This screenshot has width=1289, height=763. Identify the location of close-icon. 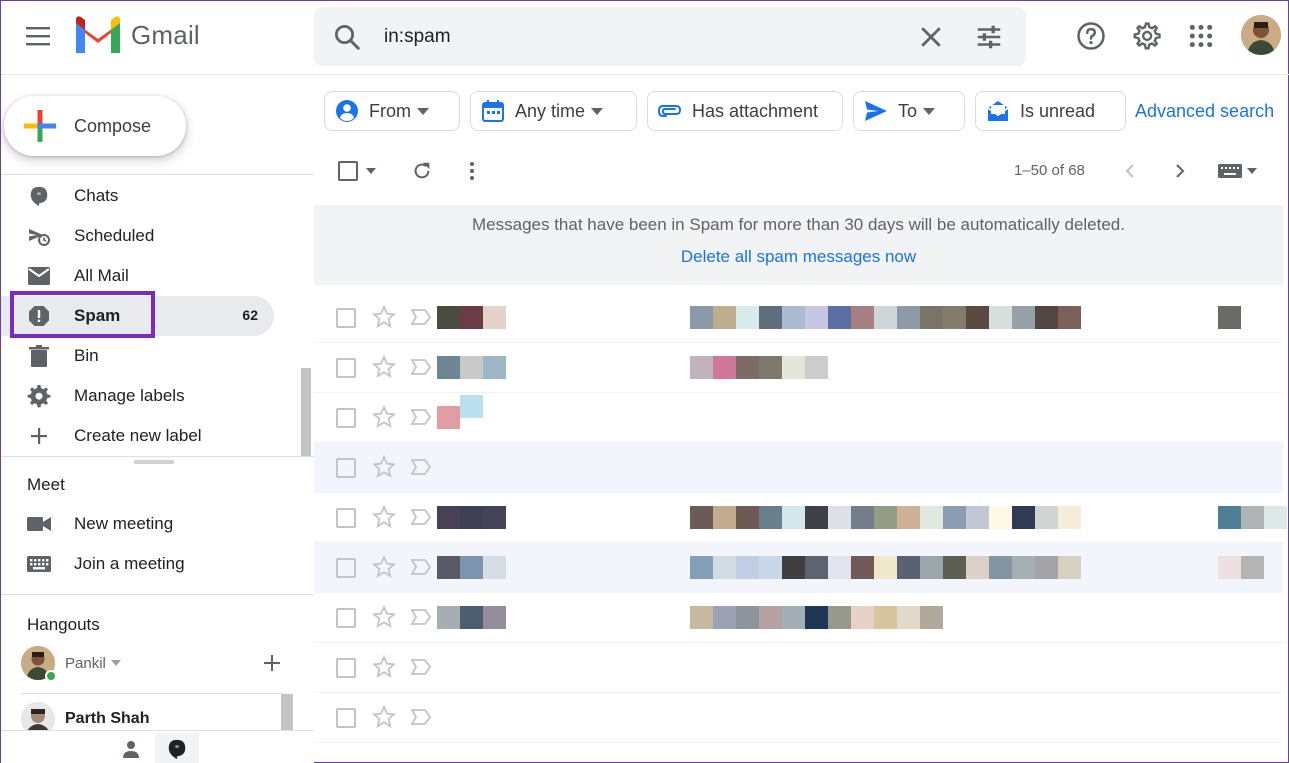
(931, 37).